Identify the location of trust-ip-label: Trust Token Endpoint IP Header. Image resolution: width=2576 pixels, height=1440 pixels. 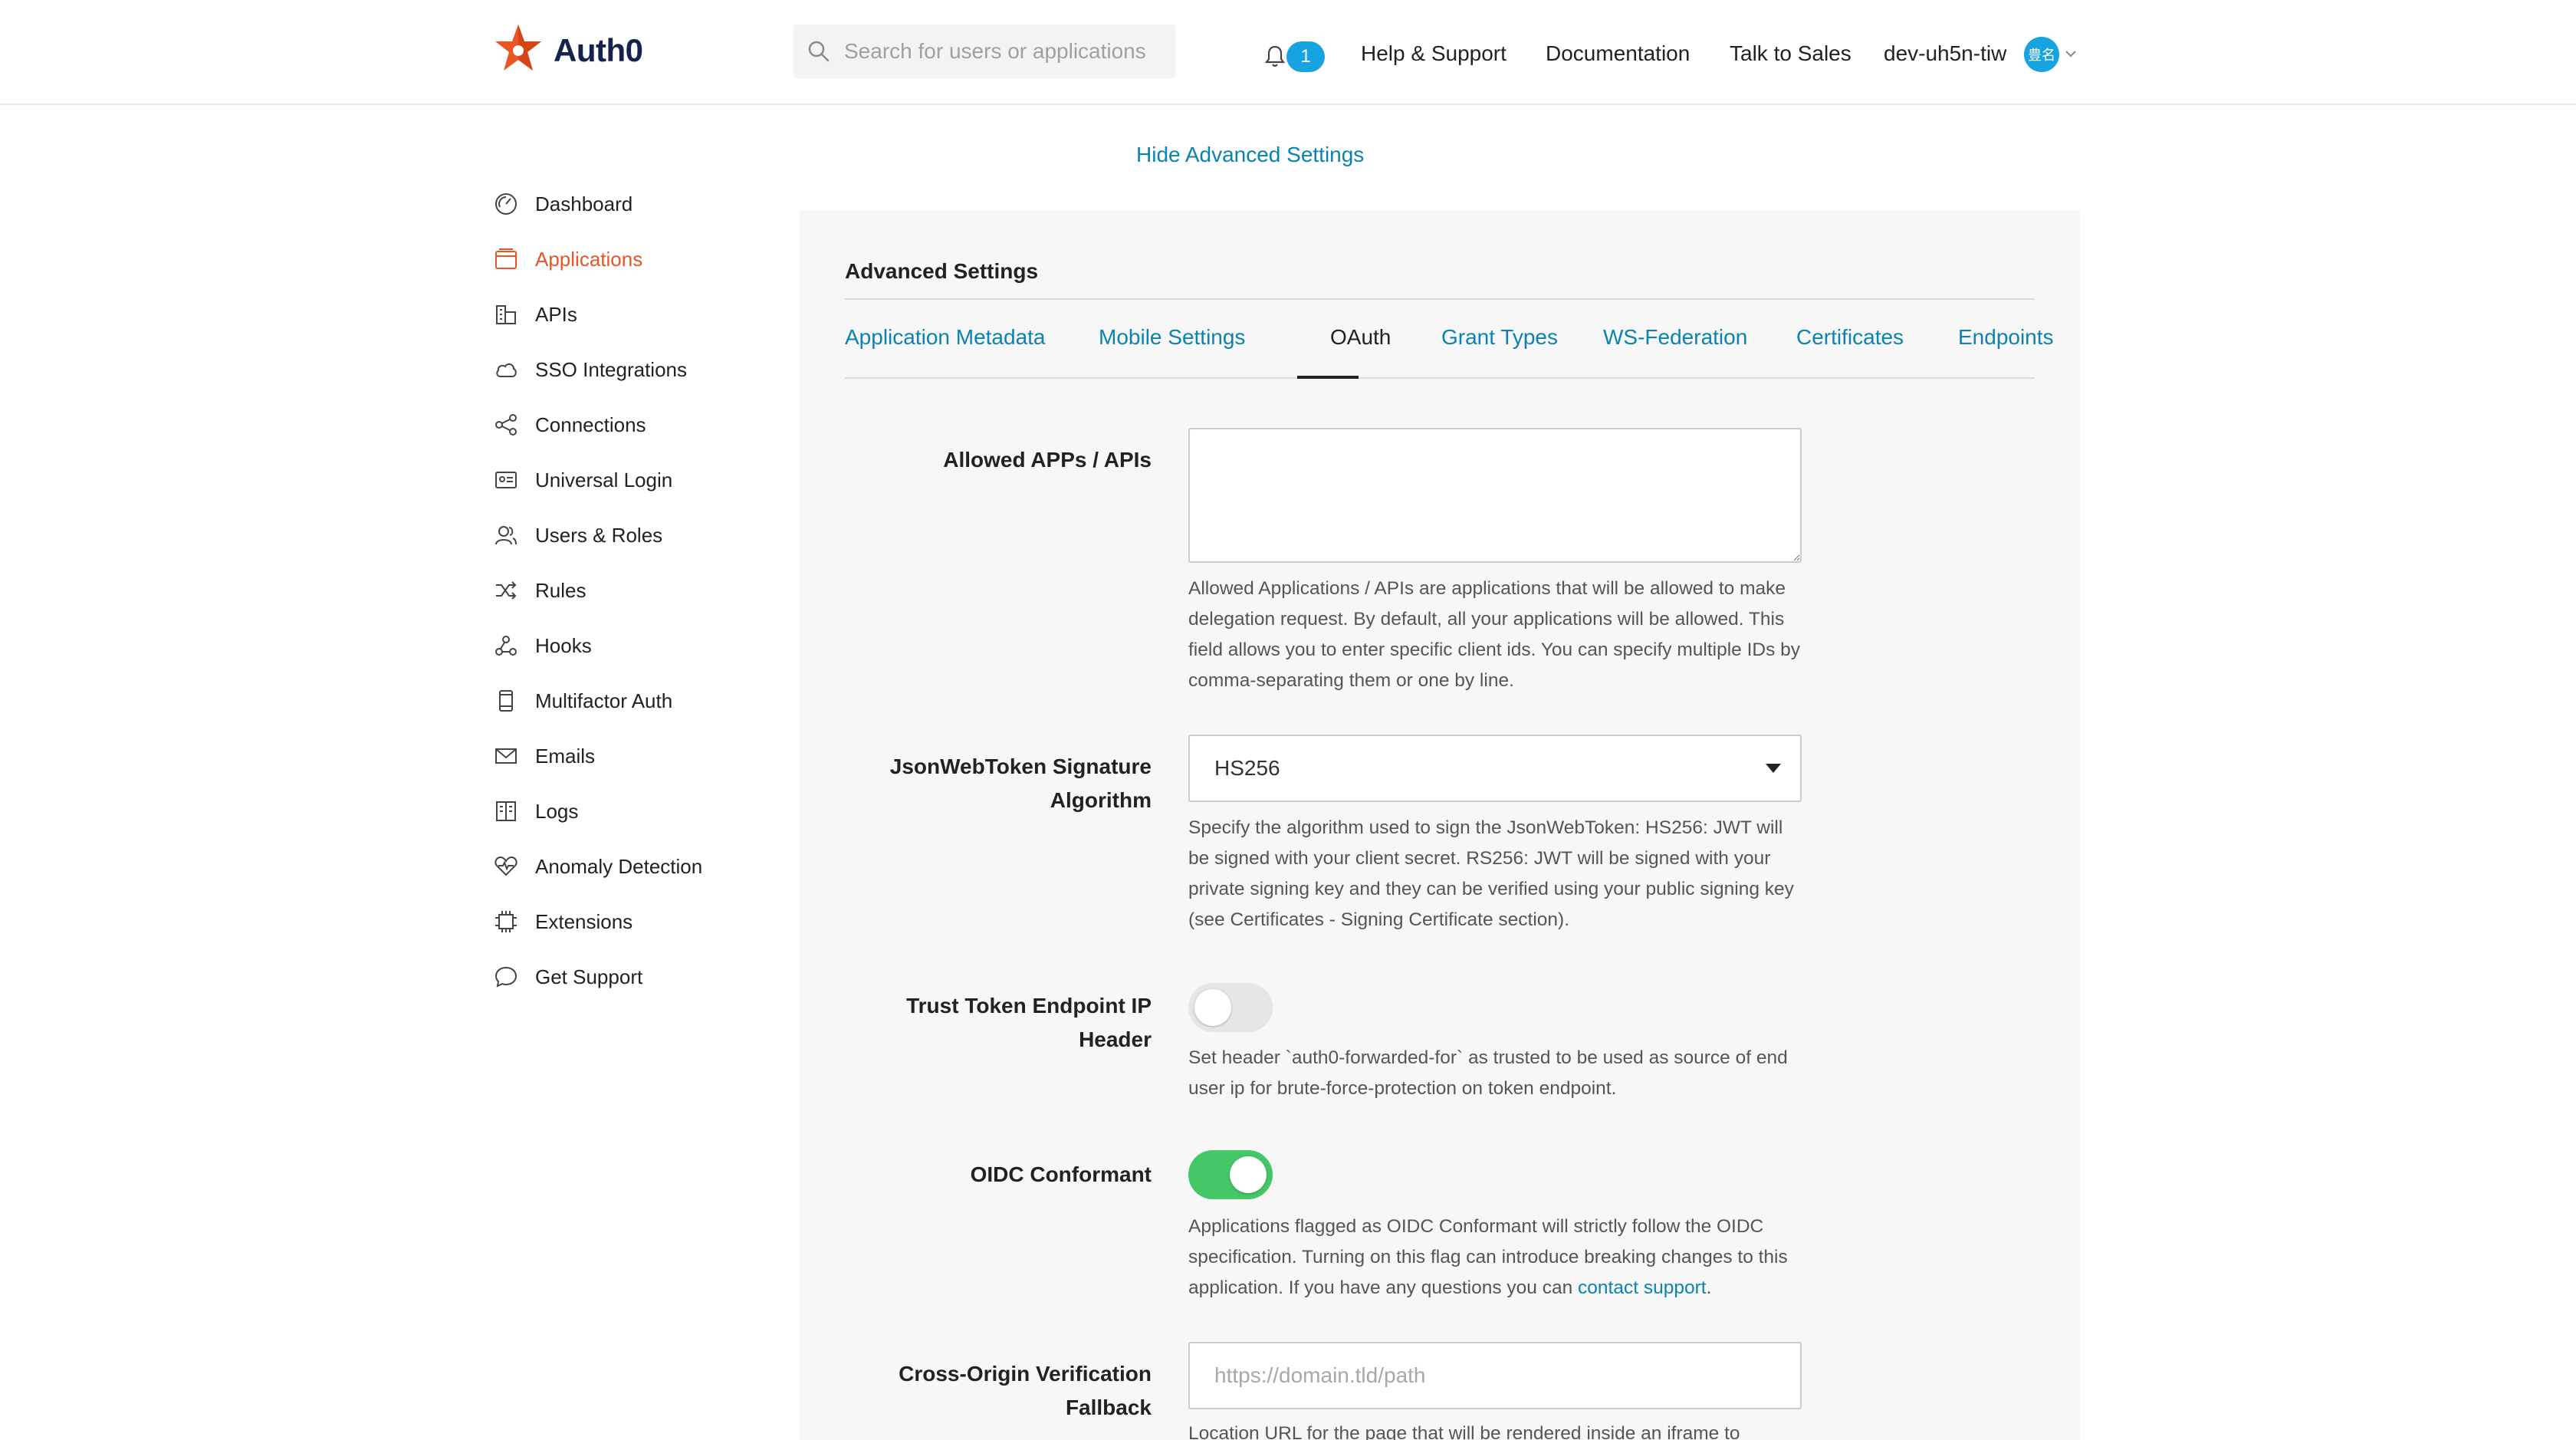
(991, 1023).